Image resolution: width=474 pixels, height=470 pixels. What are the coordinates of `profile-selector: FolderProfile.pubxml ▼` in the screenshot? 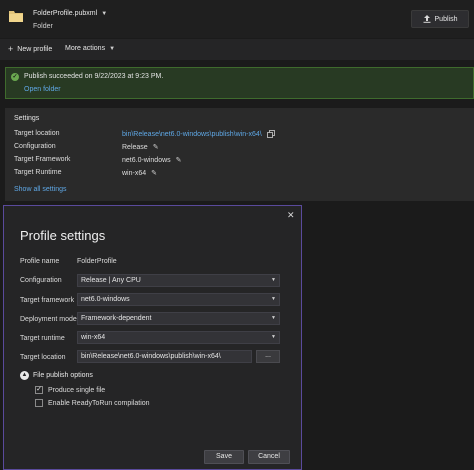 It's located at (70, 13).